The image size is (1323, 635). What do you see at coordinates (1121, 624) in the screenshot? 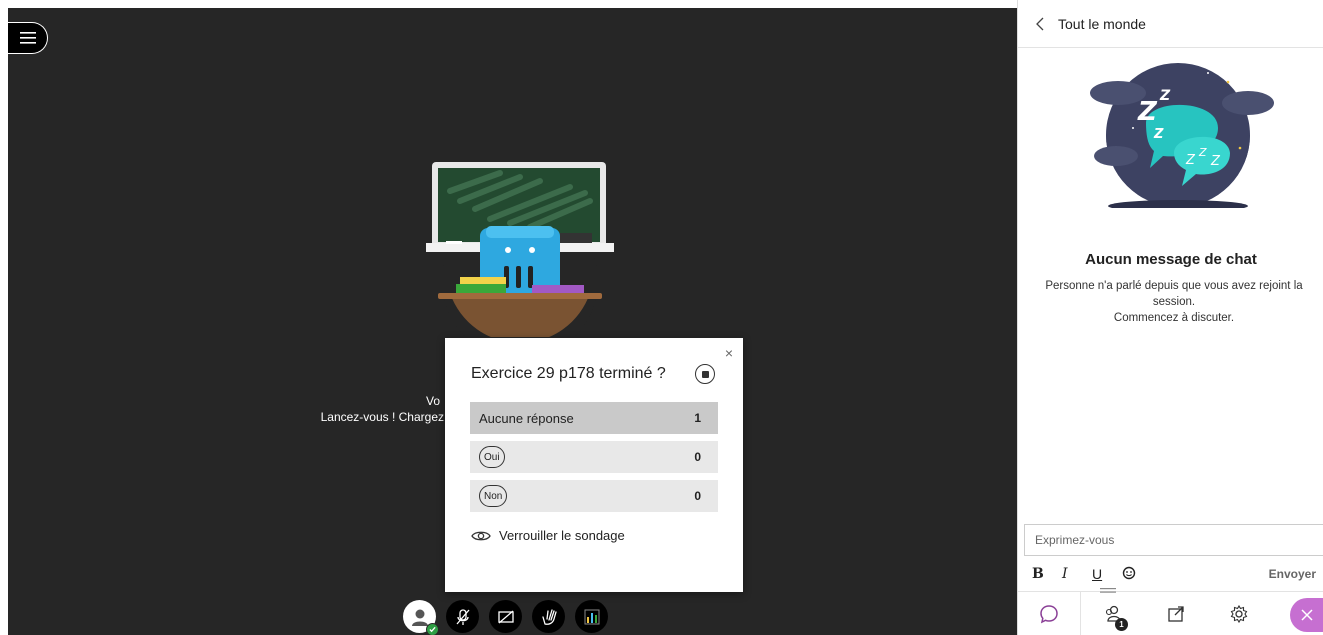
I see `participant-count-badge: 1` at bounding box center [1121, 624].